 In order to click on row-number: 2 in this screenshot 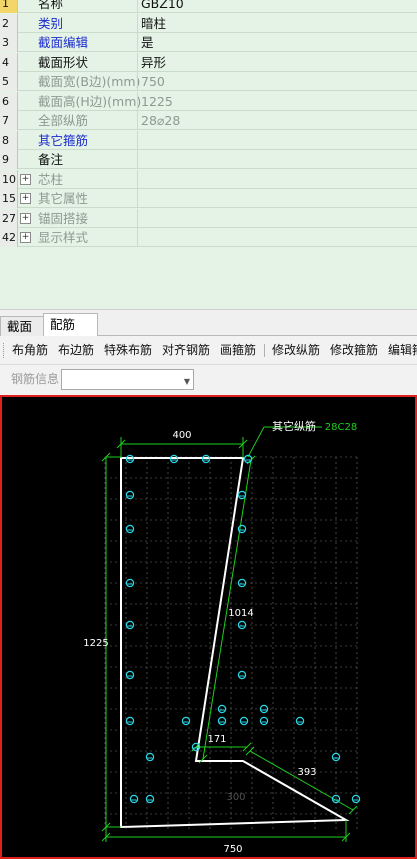, I will do `click(9, 23)`.